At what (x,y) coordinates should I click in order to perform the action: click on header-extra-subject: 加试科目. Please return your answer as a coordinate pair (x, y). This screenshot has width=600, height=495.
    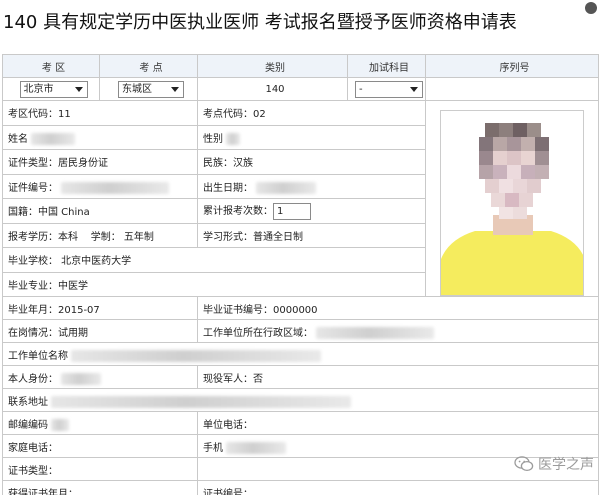
    Looking at the image, I should click on (386, 66).